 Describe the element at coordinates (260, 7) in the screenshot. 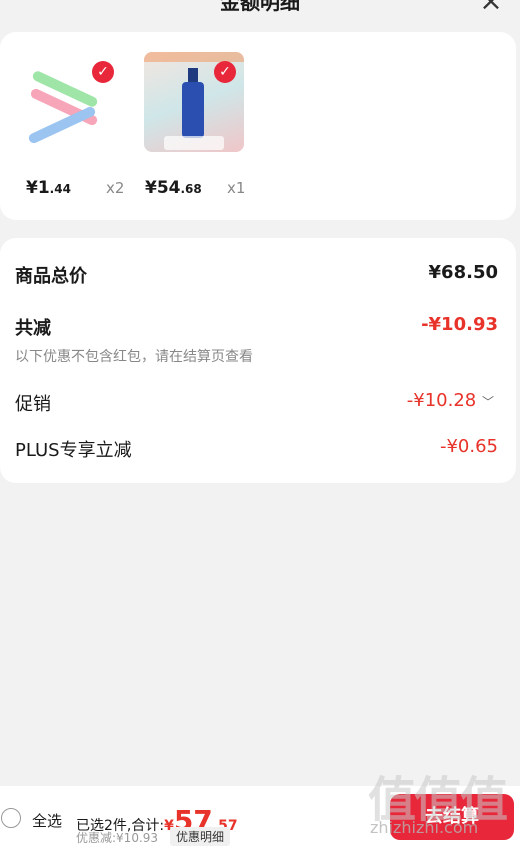

I see `page-title: 金额明细` at that location.